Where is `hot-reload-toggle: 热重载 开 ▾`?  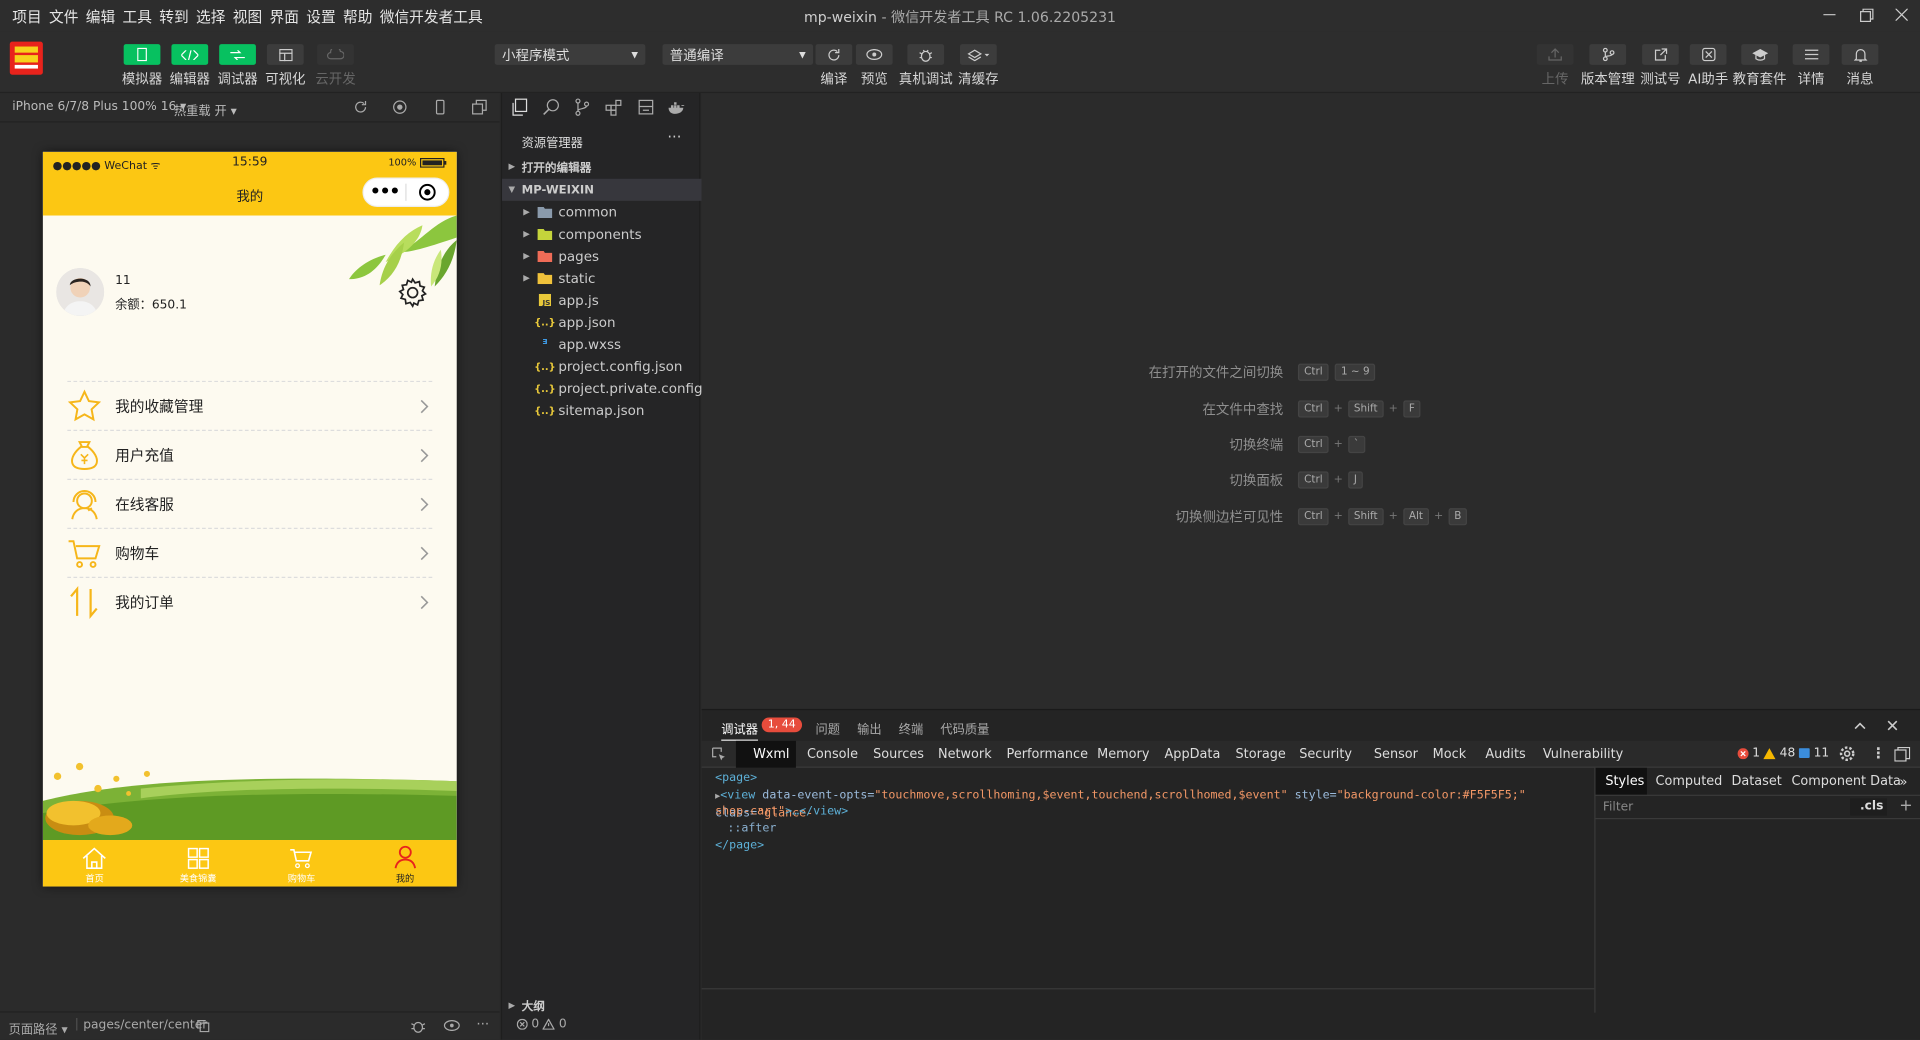 hot-reload-toggle: 热重载 开 ▾ is located at coordinates (205, 109).